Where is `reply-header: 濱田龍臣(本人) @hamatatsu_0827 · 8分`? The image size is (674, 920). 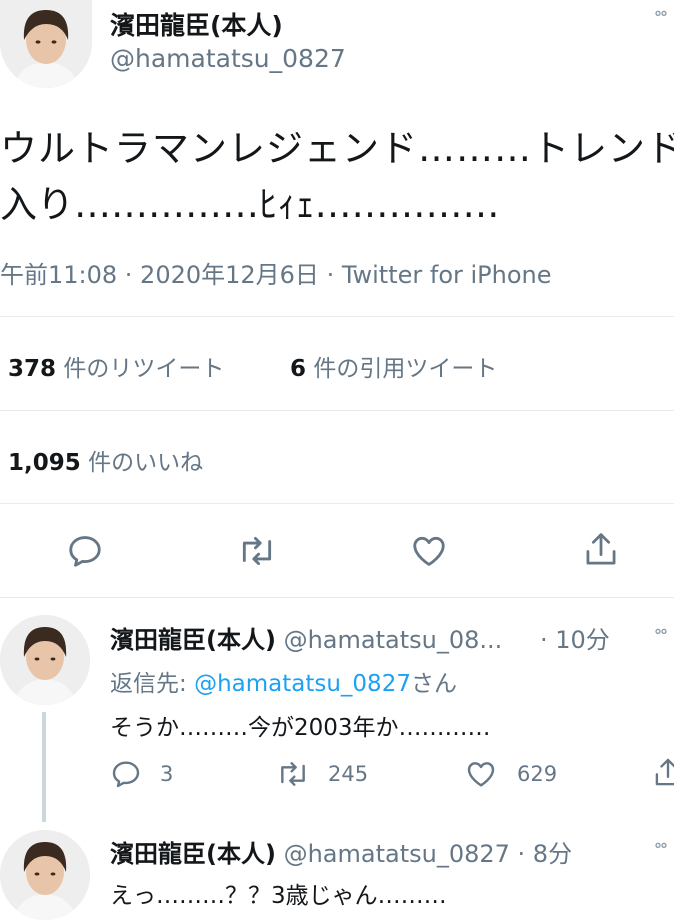
reply-header: 濱田龍臣(本人) @hamatatsu_0827 · 8分 is located at coordinates (341, 851).